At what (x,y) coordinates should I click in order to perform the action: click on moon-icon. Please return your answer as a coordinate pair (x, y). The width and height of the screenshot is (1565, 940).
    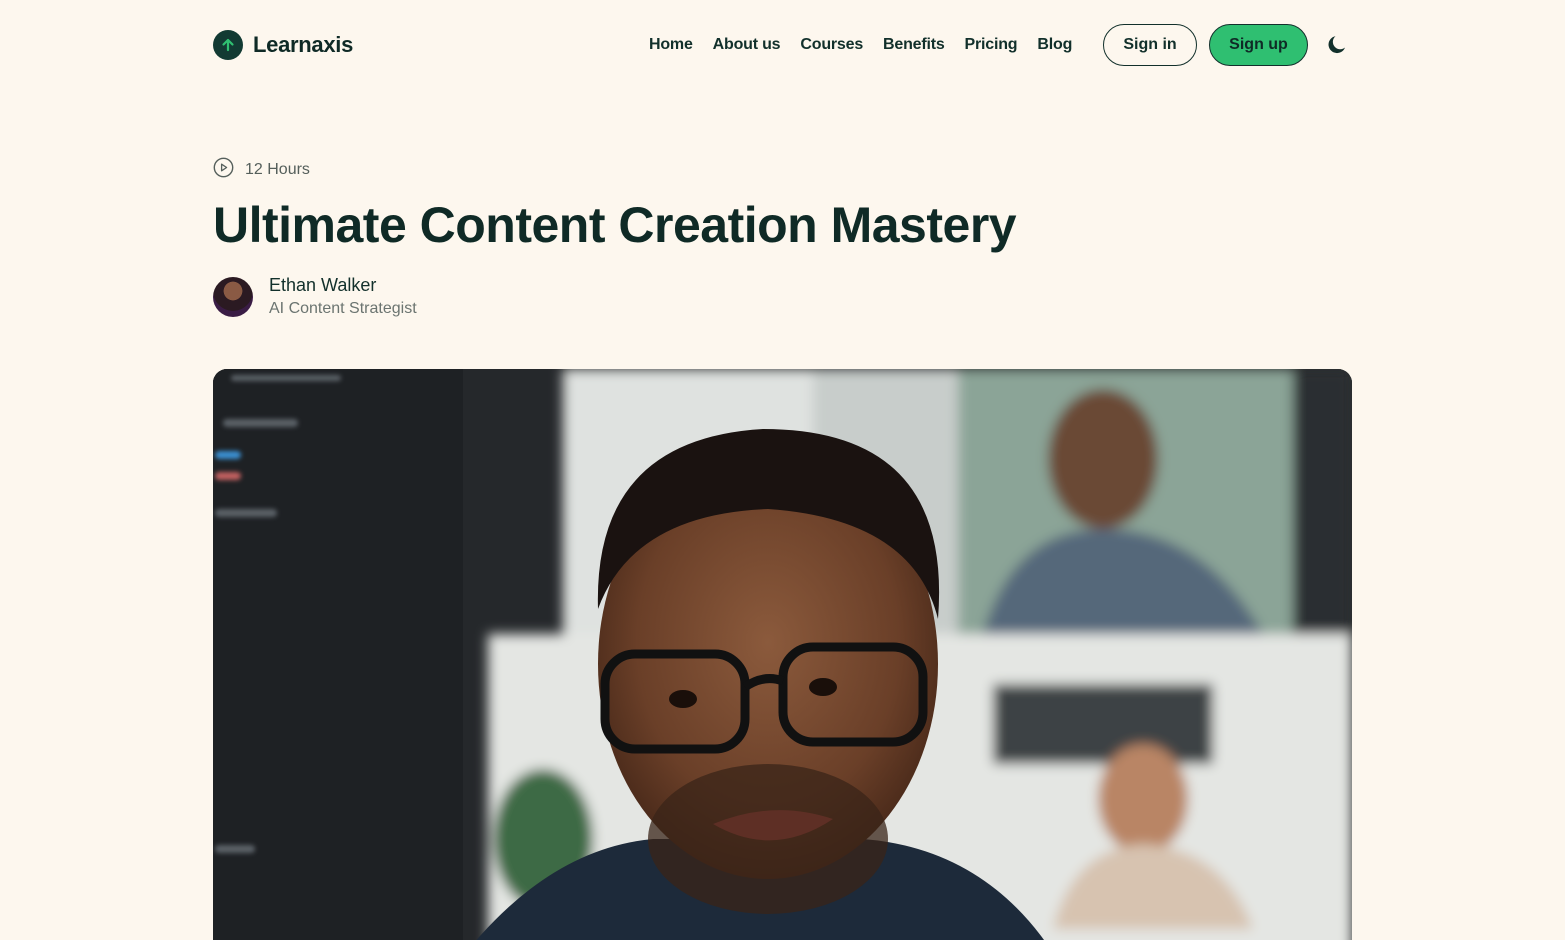
    Looking at the image, I should click on (1337, 45).